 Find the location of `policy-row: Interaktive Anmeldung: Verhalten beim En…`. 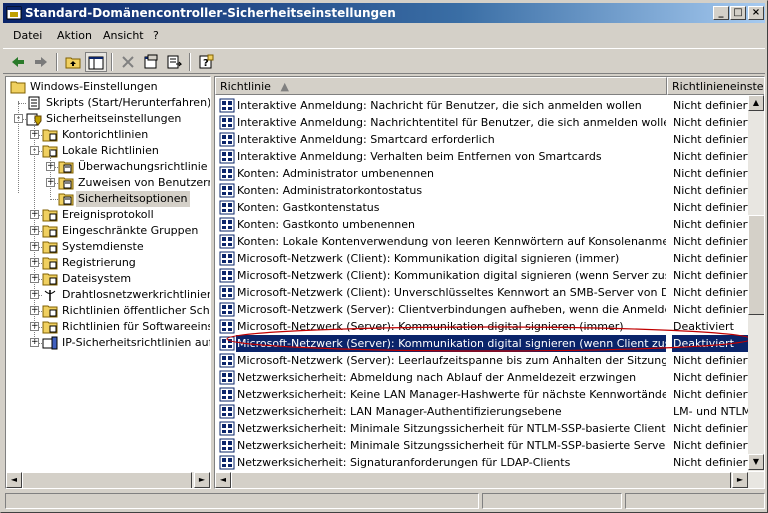

policy-row: Interaktive Anmeldung: Verhalten beim En… is located at coordinates (482, 156).